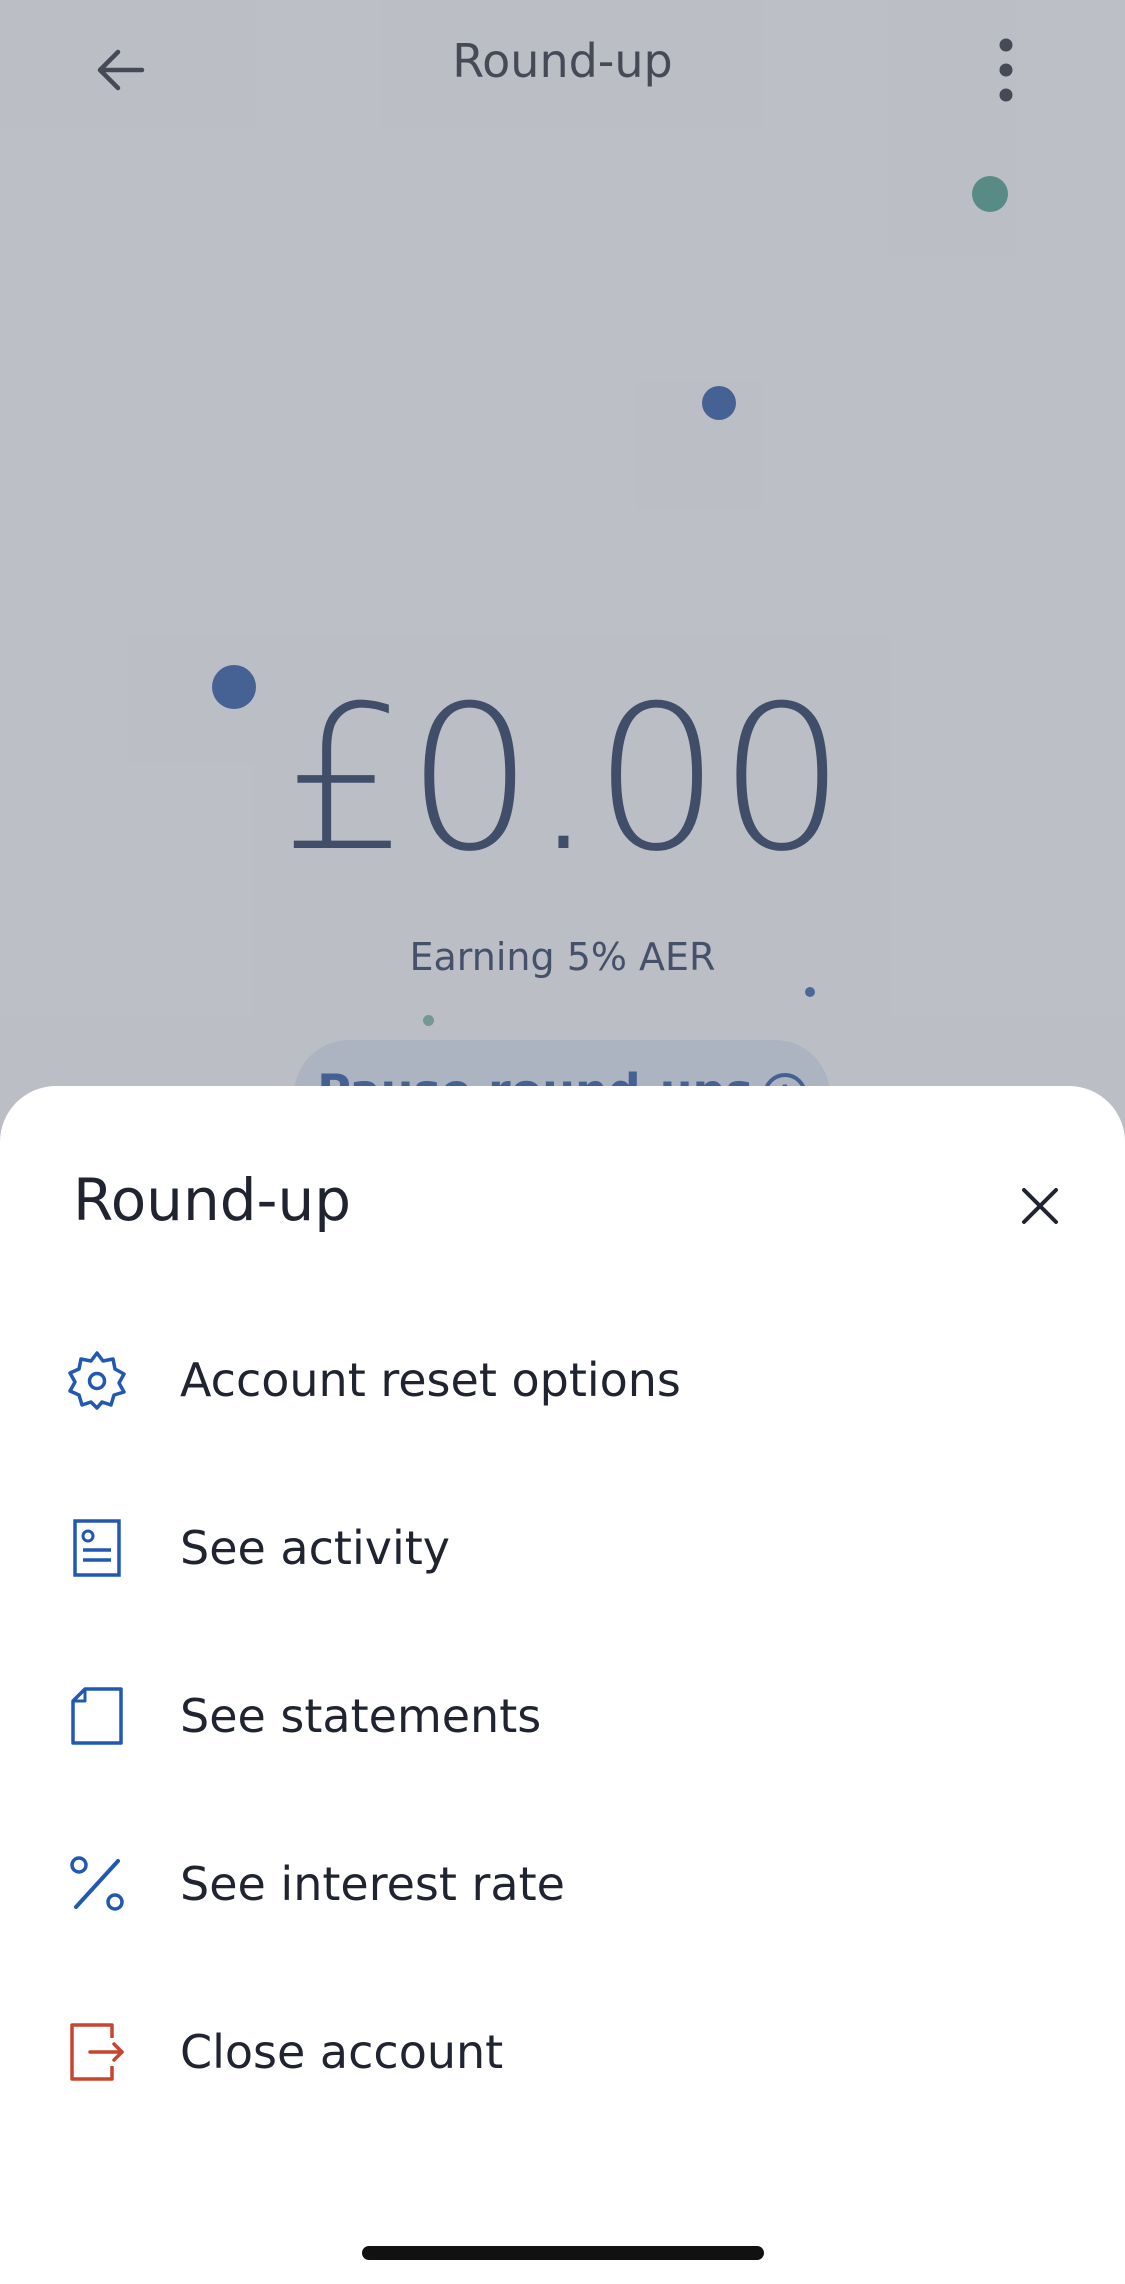 The height and width of the screenshot is (2284, 1125). What do you see at coordinates (212, 1200) in the screenshot?
I see `sheet-title: Round-up` at bounding box center [212, 1200].